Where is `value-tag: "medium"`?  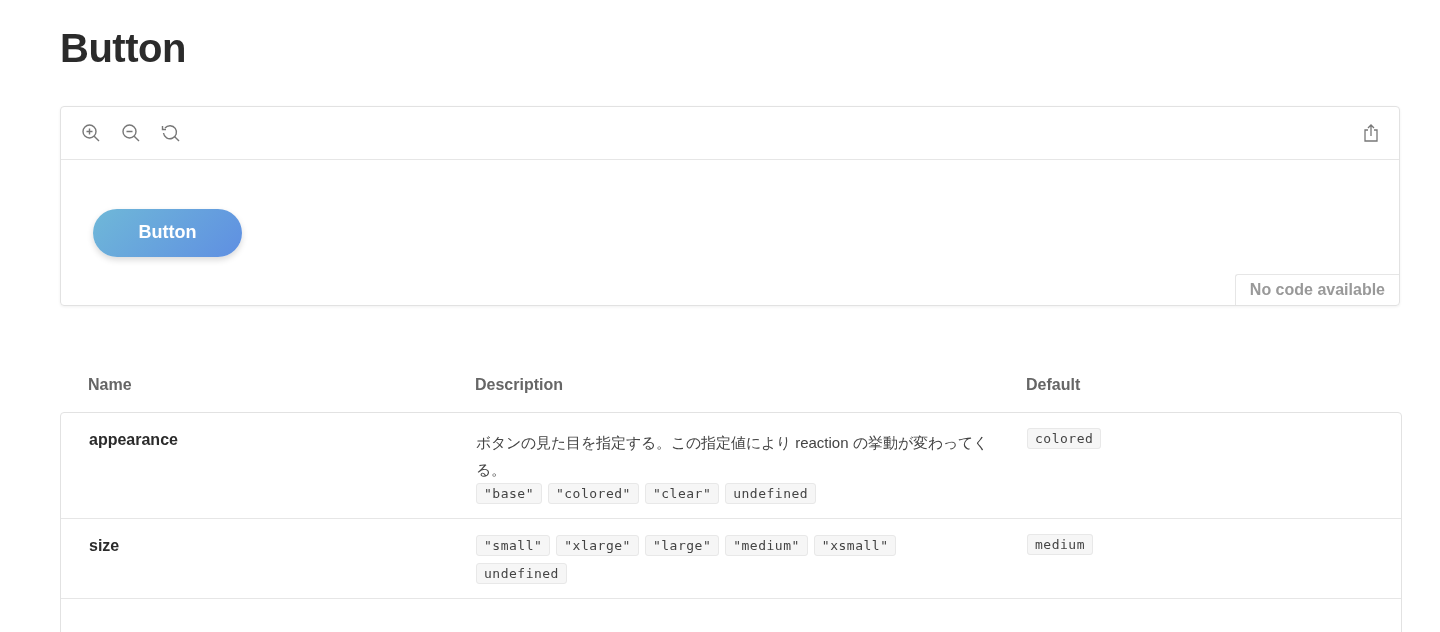 value-tag: "medium" is located at coordinates (766, 545).